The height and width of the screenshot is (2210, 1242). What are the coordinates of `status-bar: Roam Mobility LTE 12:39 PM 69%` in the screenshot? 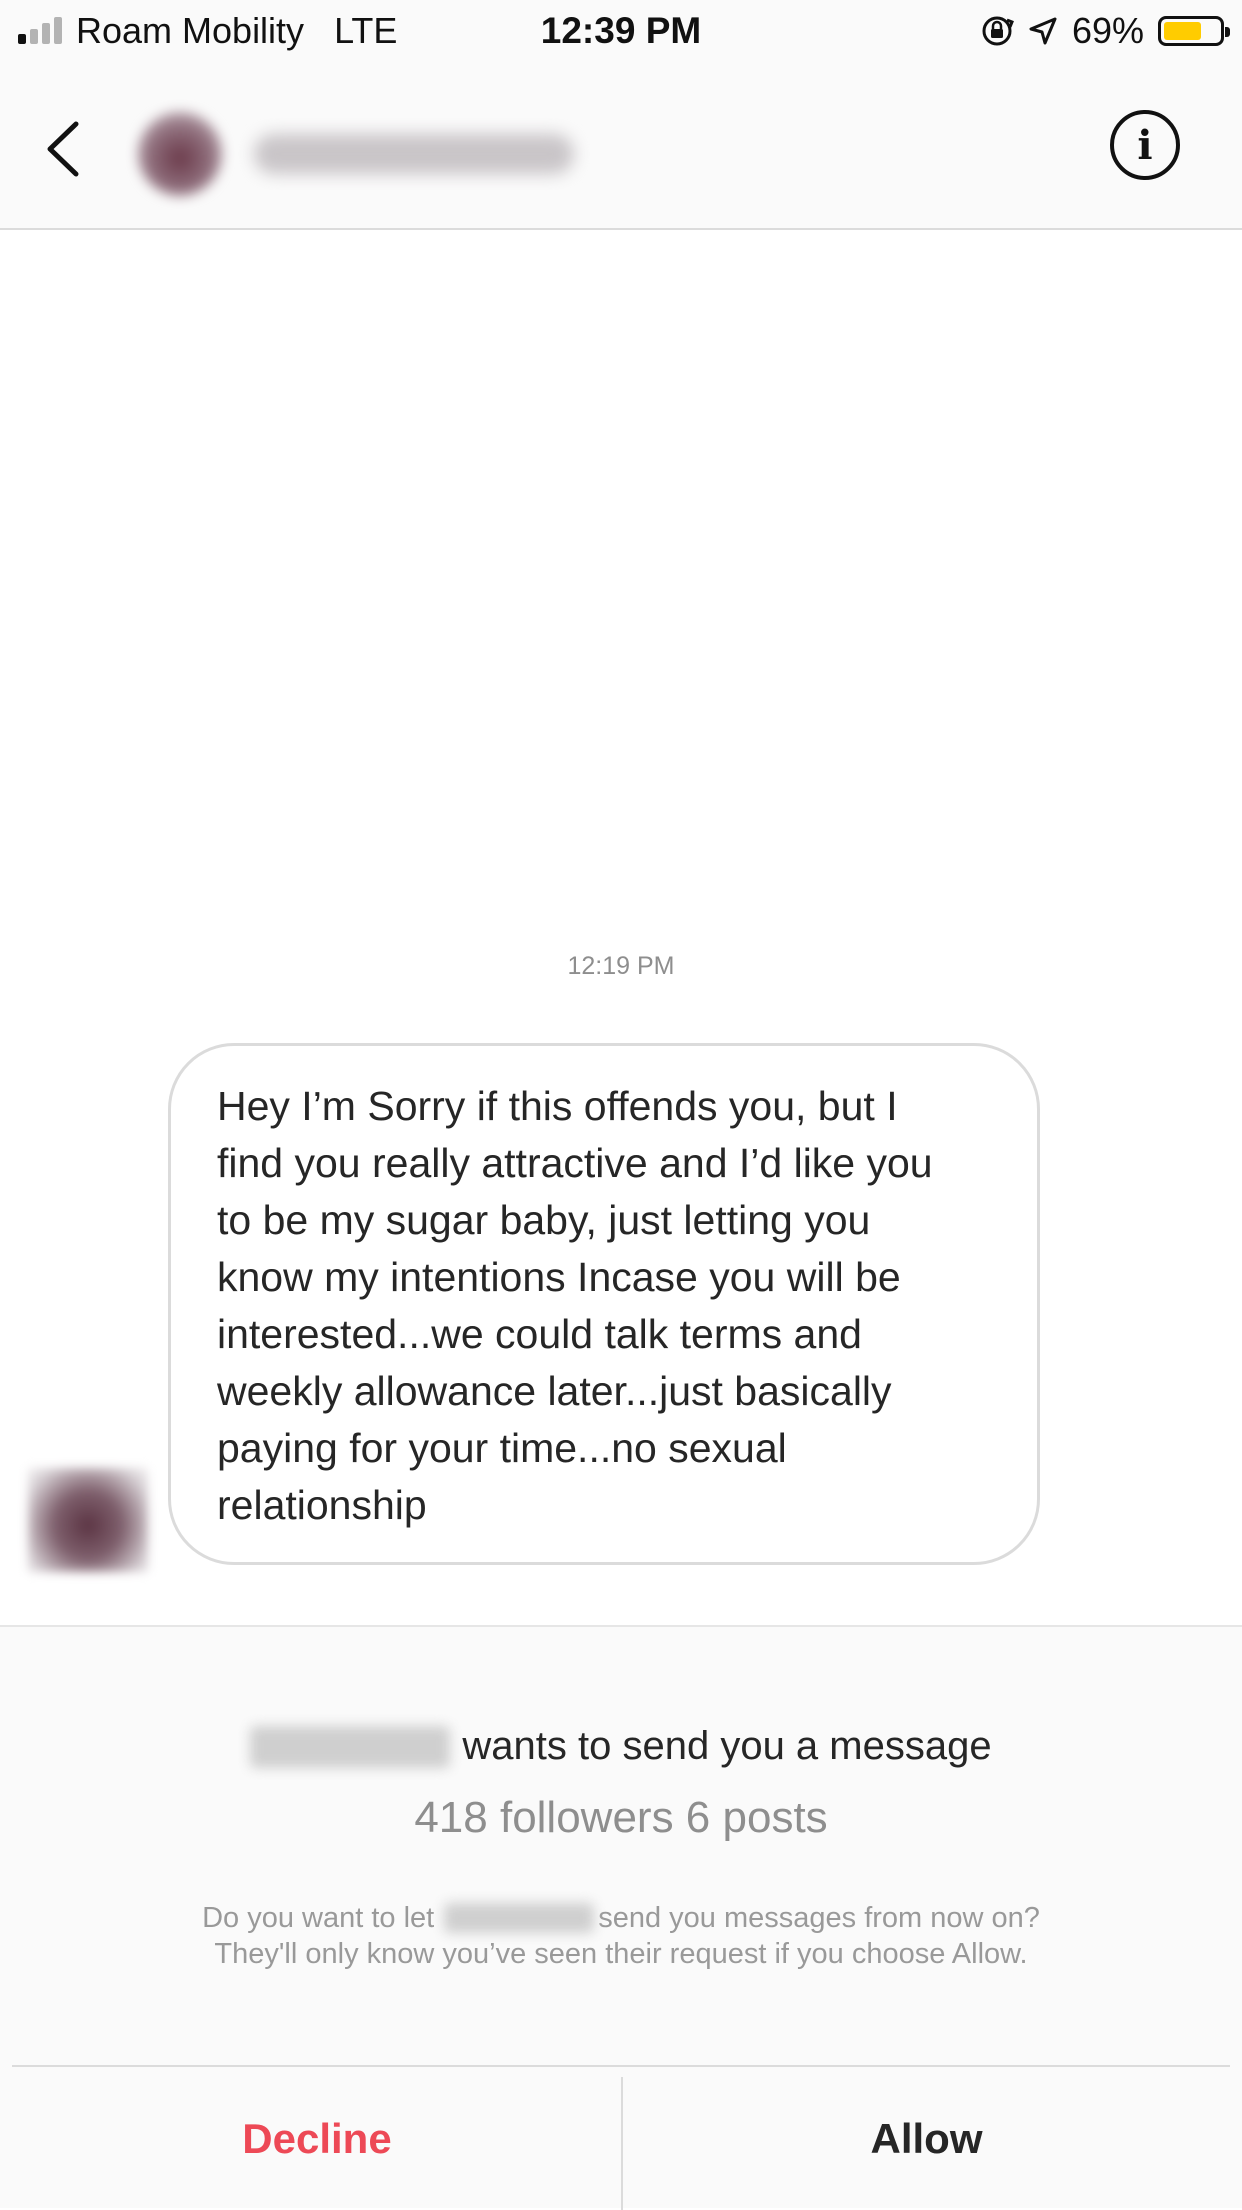 It's located at (621, 31).